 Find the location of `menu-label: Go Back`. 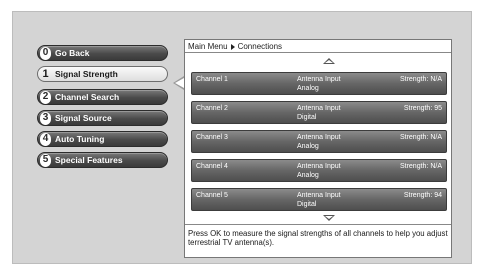

menu-label: Go Back is located at coordinates (72, 53).